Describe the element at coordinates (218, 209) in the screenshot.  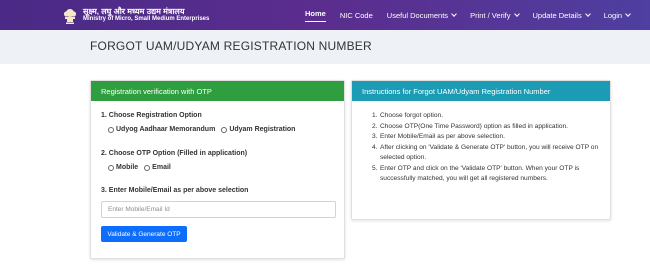
I see `mobile-email-input` at that location.